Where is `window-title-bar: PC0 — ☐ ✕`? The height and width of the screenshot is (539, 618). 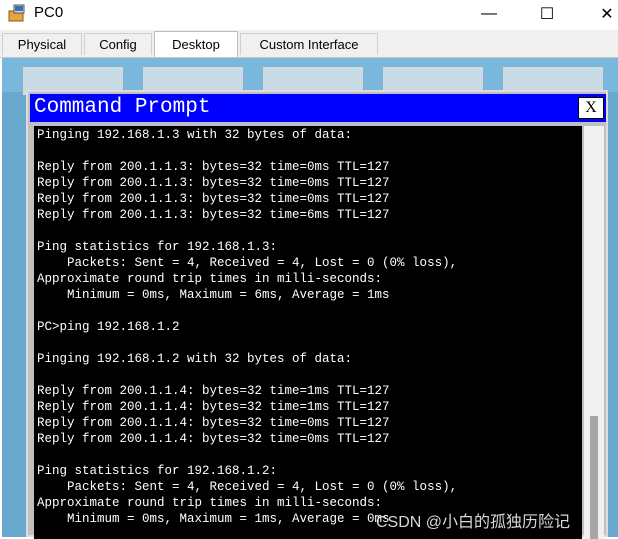
window-title-bar: PC0 — ☐ ✕ is located at coordinates (309, 14).